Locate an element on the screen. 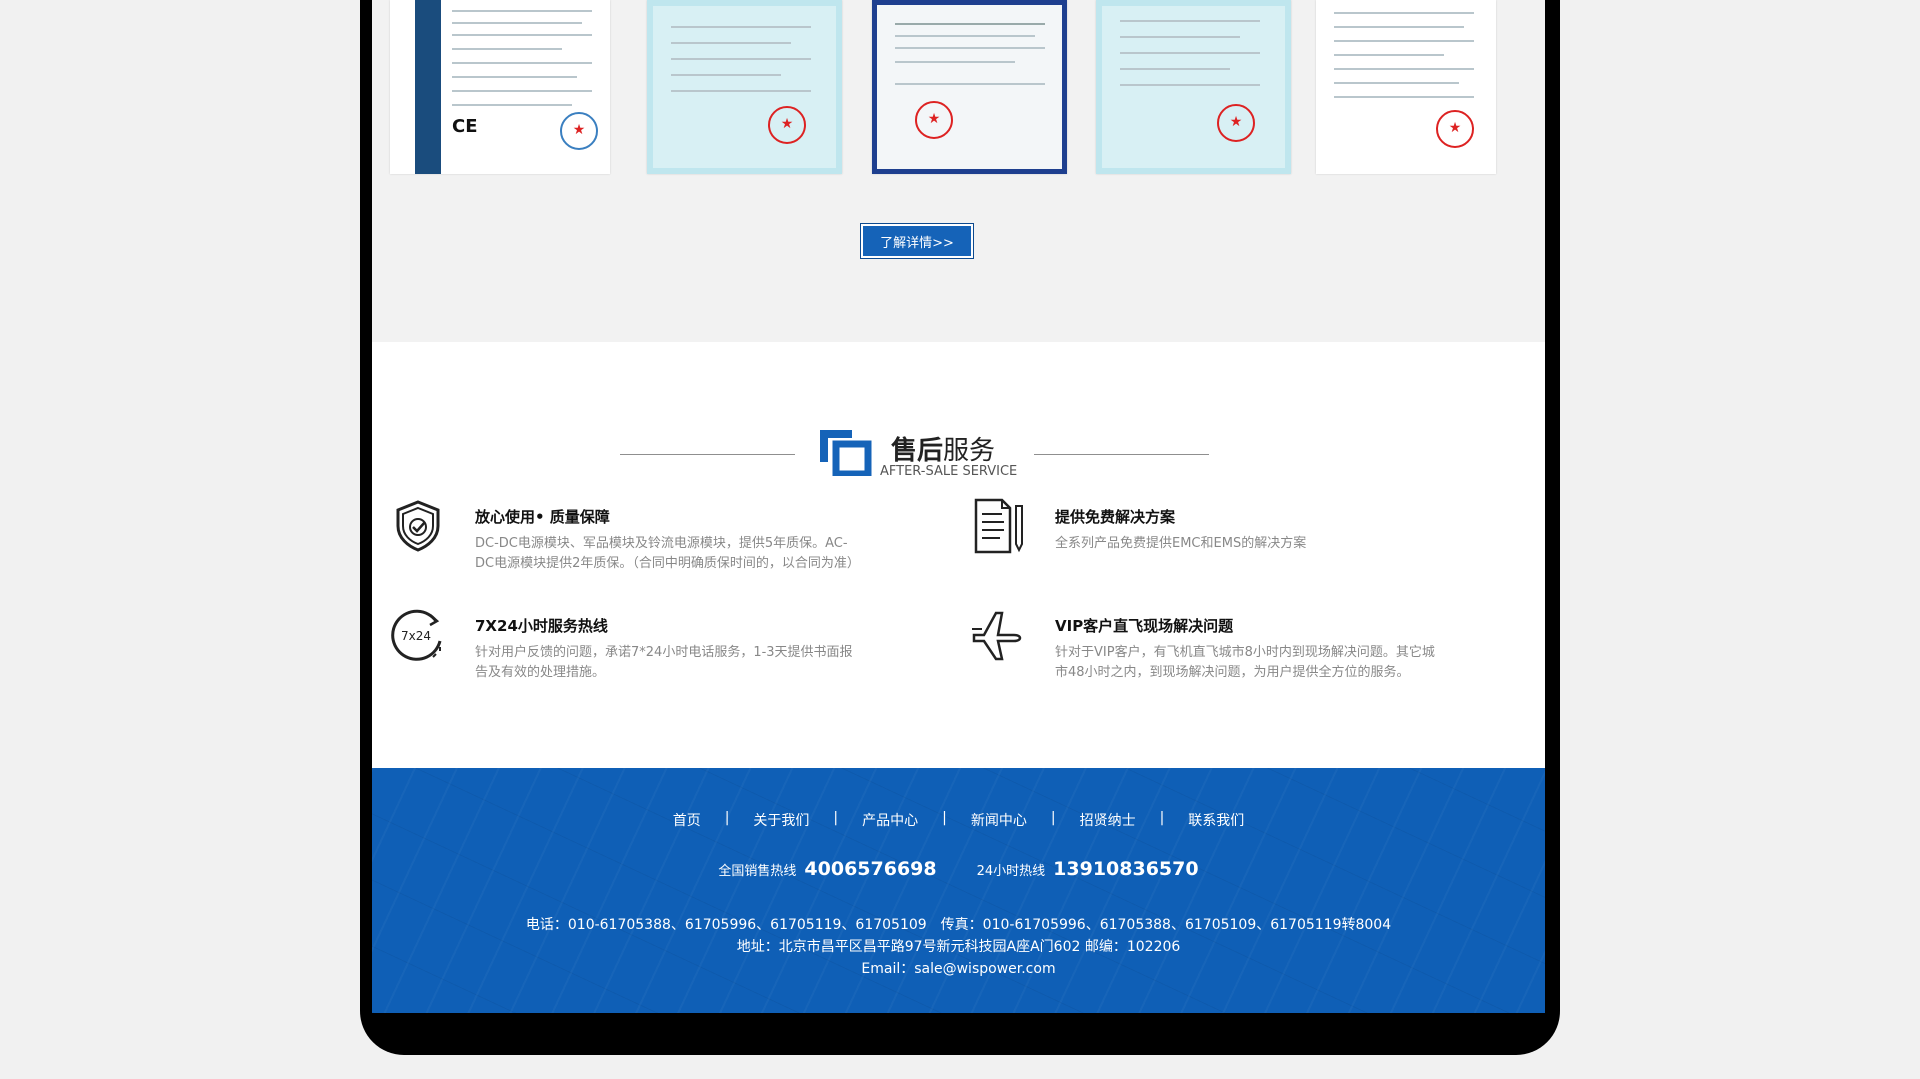 Image resolution: width=1920 pixels, height=1079 pixels. learn-more-button: 了解详情>> is located at coordinates (917, 241).